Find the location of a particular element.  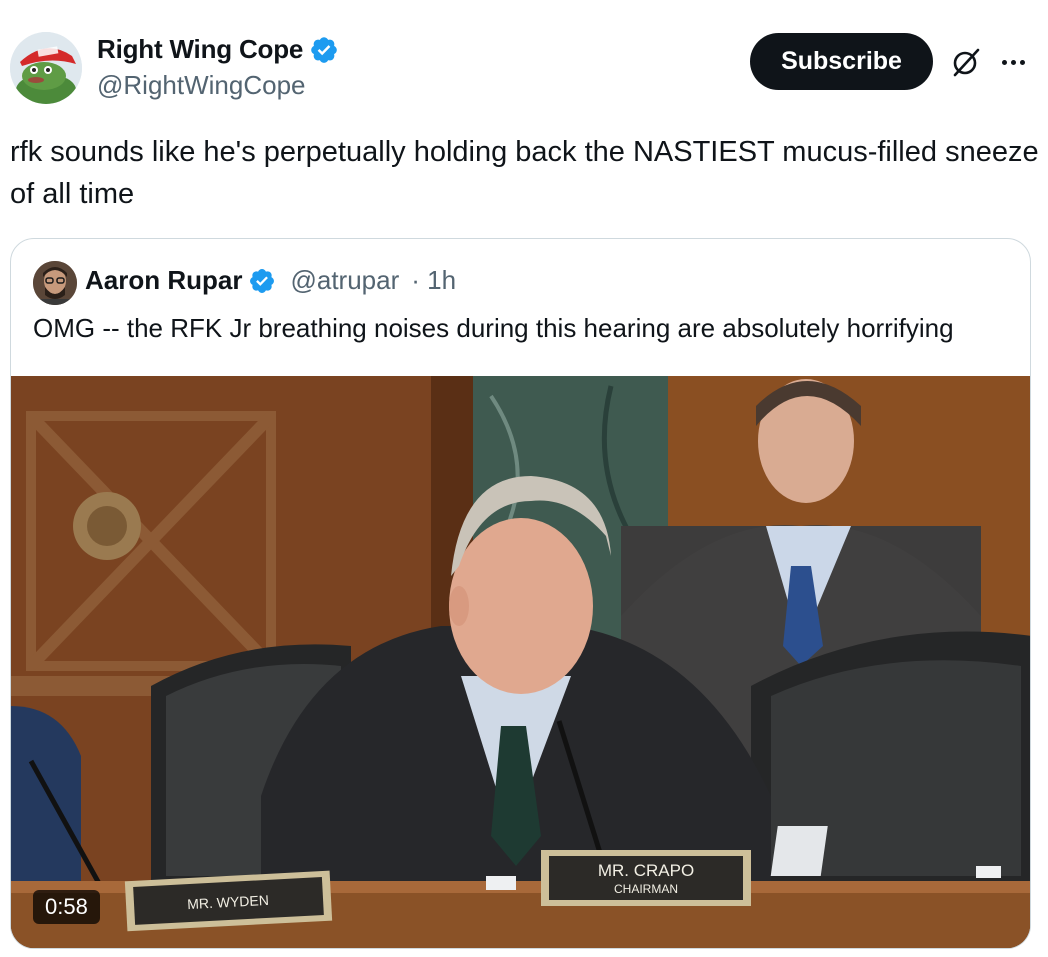

quoted-avatar-image is located at coordinates (55, 283).